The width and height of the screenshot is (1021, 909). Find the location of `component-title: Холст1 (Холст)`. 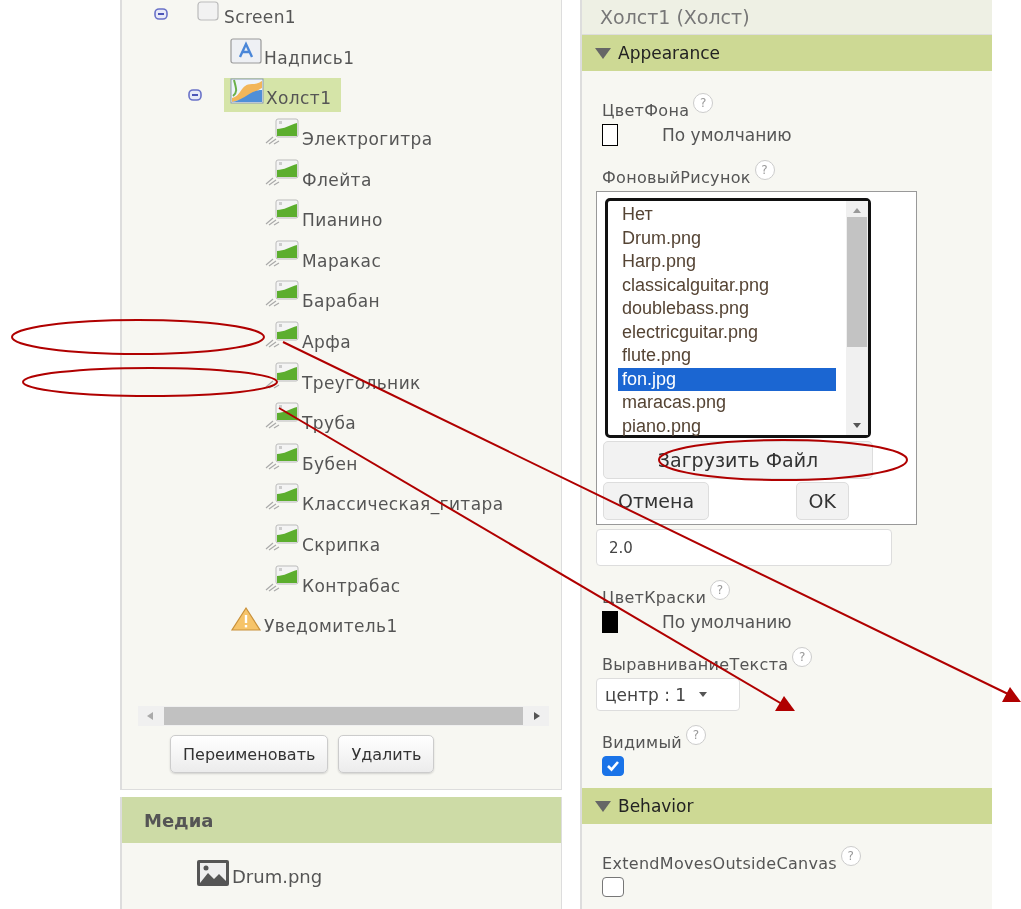

component-title: Холст1 (Холст) is located at coordinates (675, 17).